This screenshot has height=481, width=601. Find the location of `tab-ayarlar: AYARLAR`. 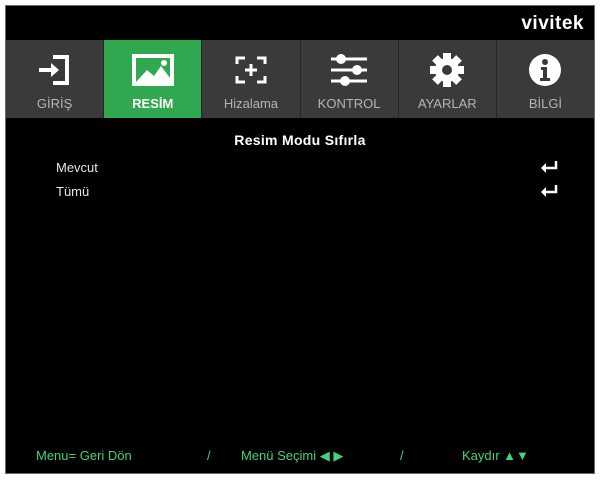

tab-ayarlar: AYARLAR is located at coordinates (448, 79).